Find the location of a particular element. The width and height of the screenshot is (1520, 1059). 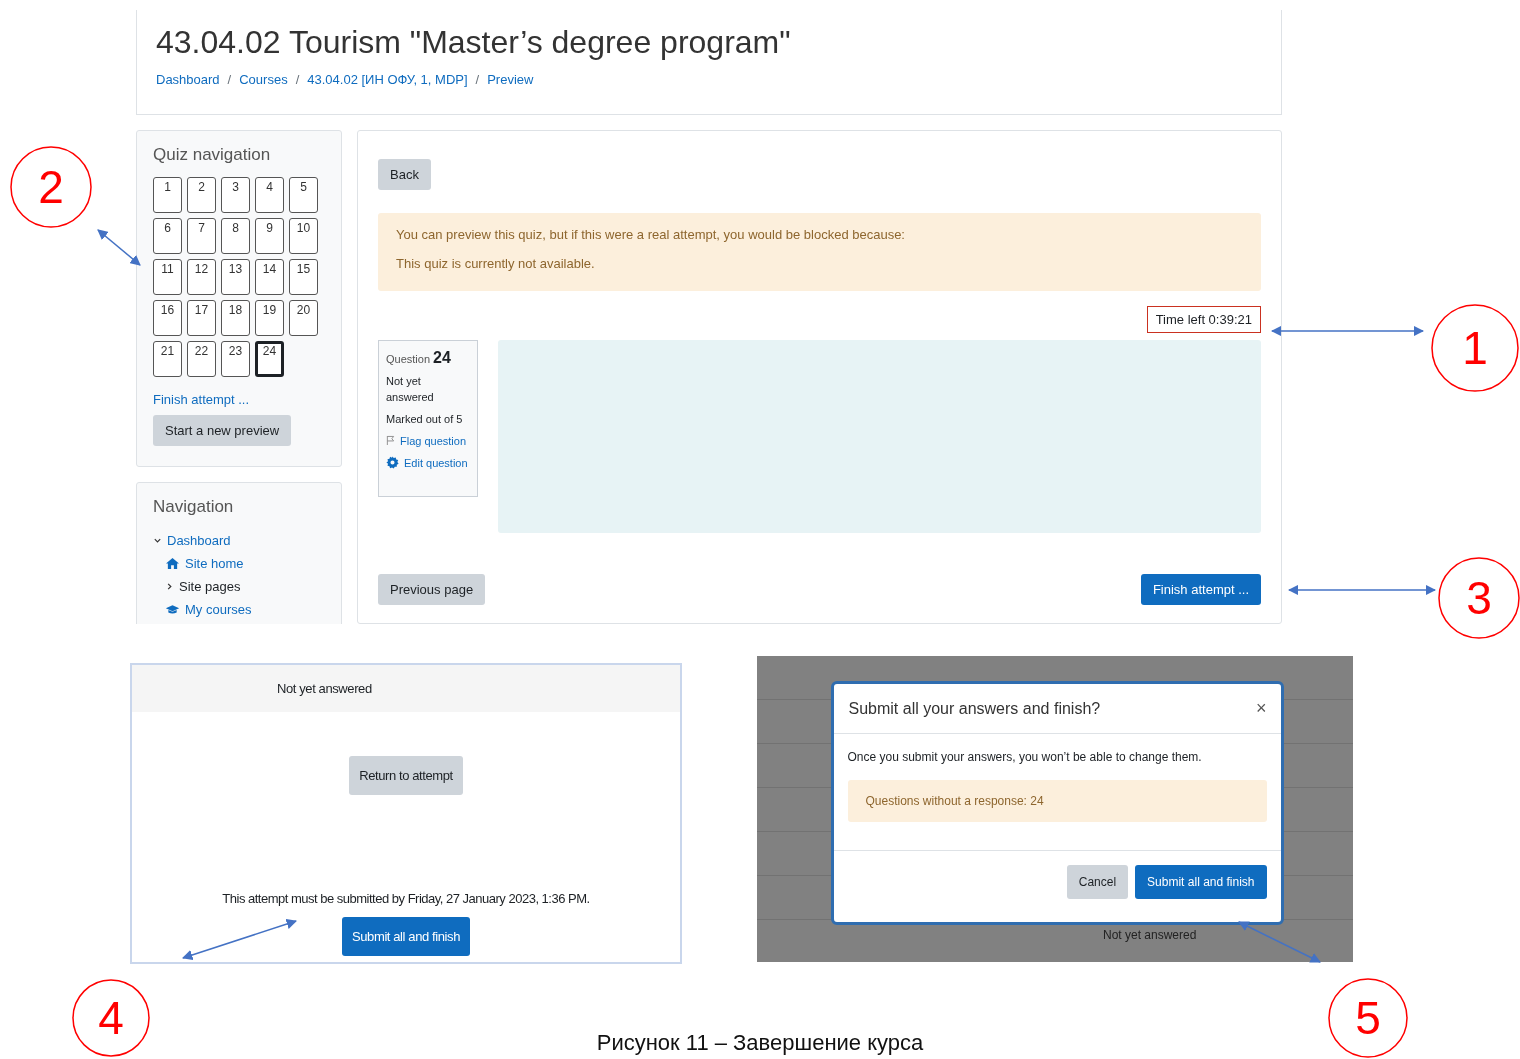

callout-number: 2 is located at coordinates (51, 187).